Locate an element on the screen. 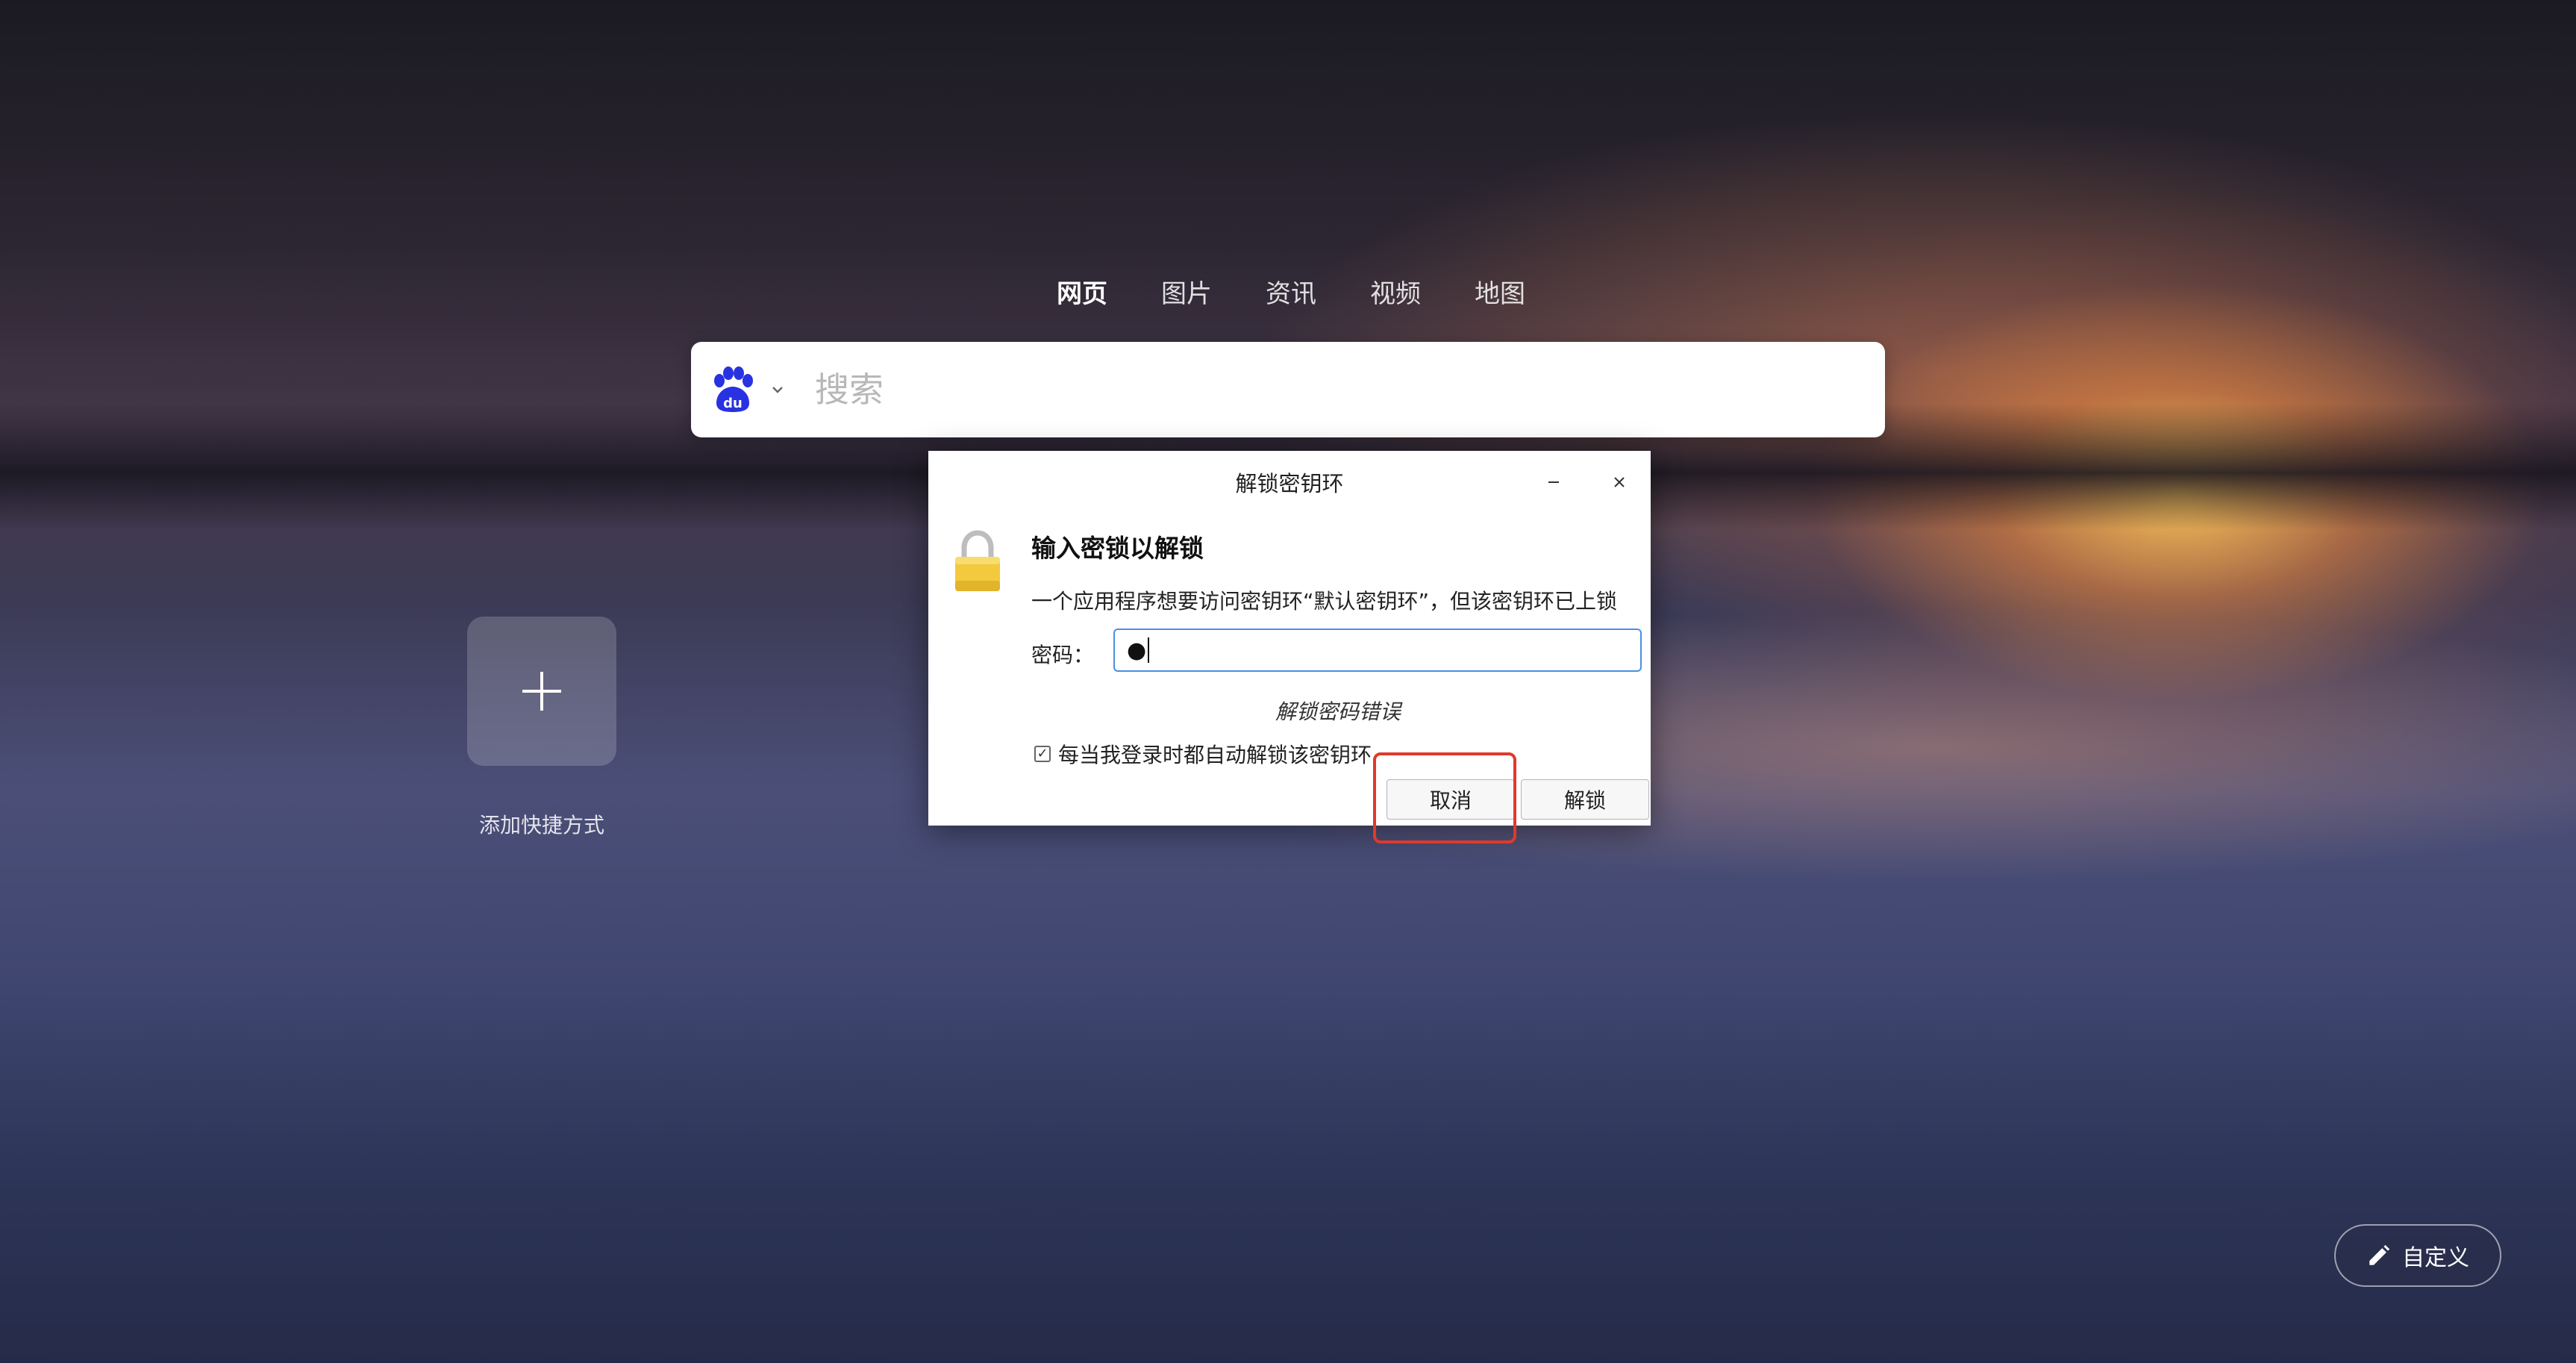  annotation-highlight-box is located at coordinates (1444, 798).